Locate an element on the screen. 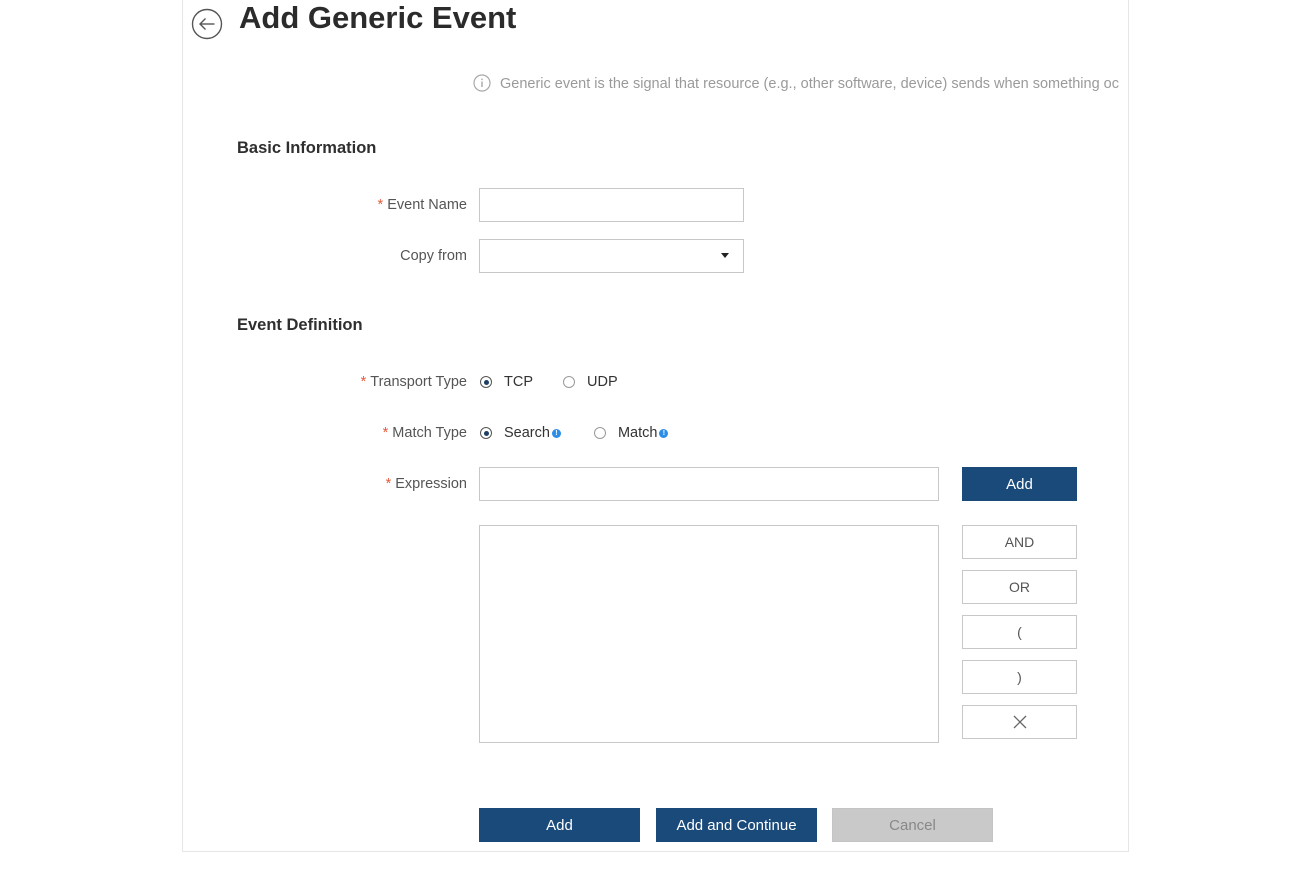 The height and width of the screenshot is (870, 1290). clear-expression-button is located at coordinates (1019, 722).